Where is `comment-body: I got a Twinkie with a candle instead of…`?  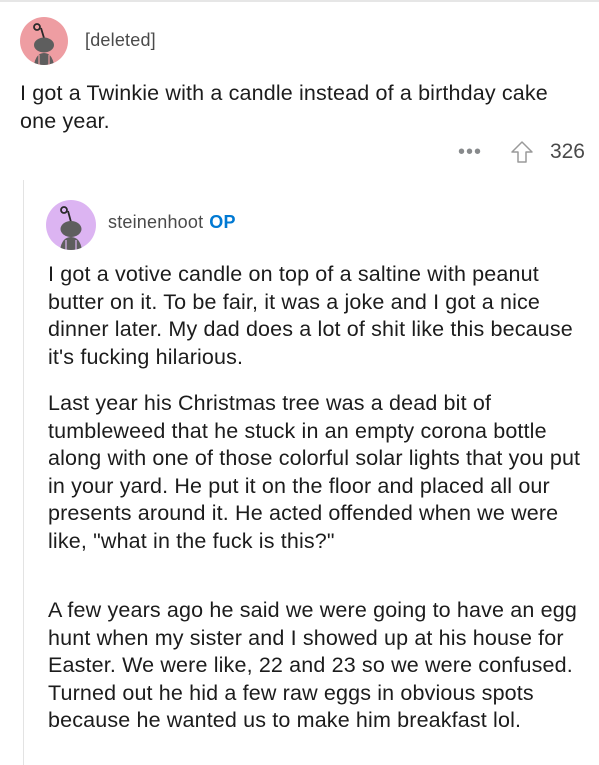 comment-body: I got a Twinkie with a candle instead of… is located at coordinates (284, 107).